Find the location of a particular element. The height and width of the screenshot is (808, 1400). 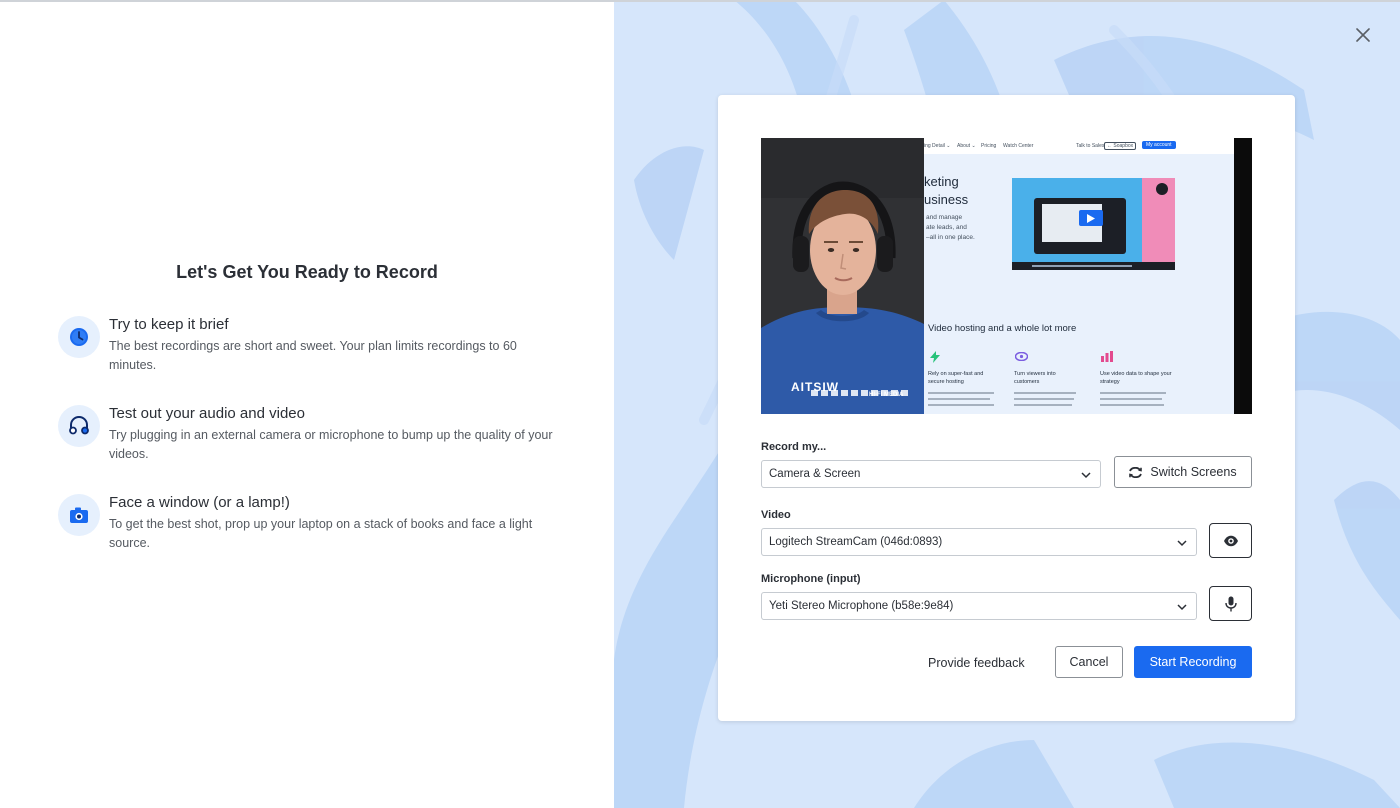

nav-item: Talk to Sales is located at coordinates (1090, 146).